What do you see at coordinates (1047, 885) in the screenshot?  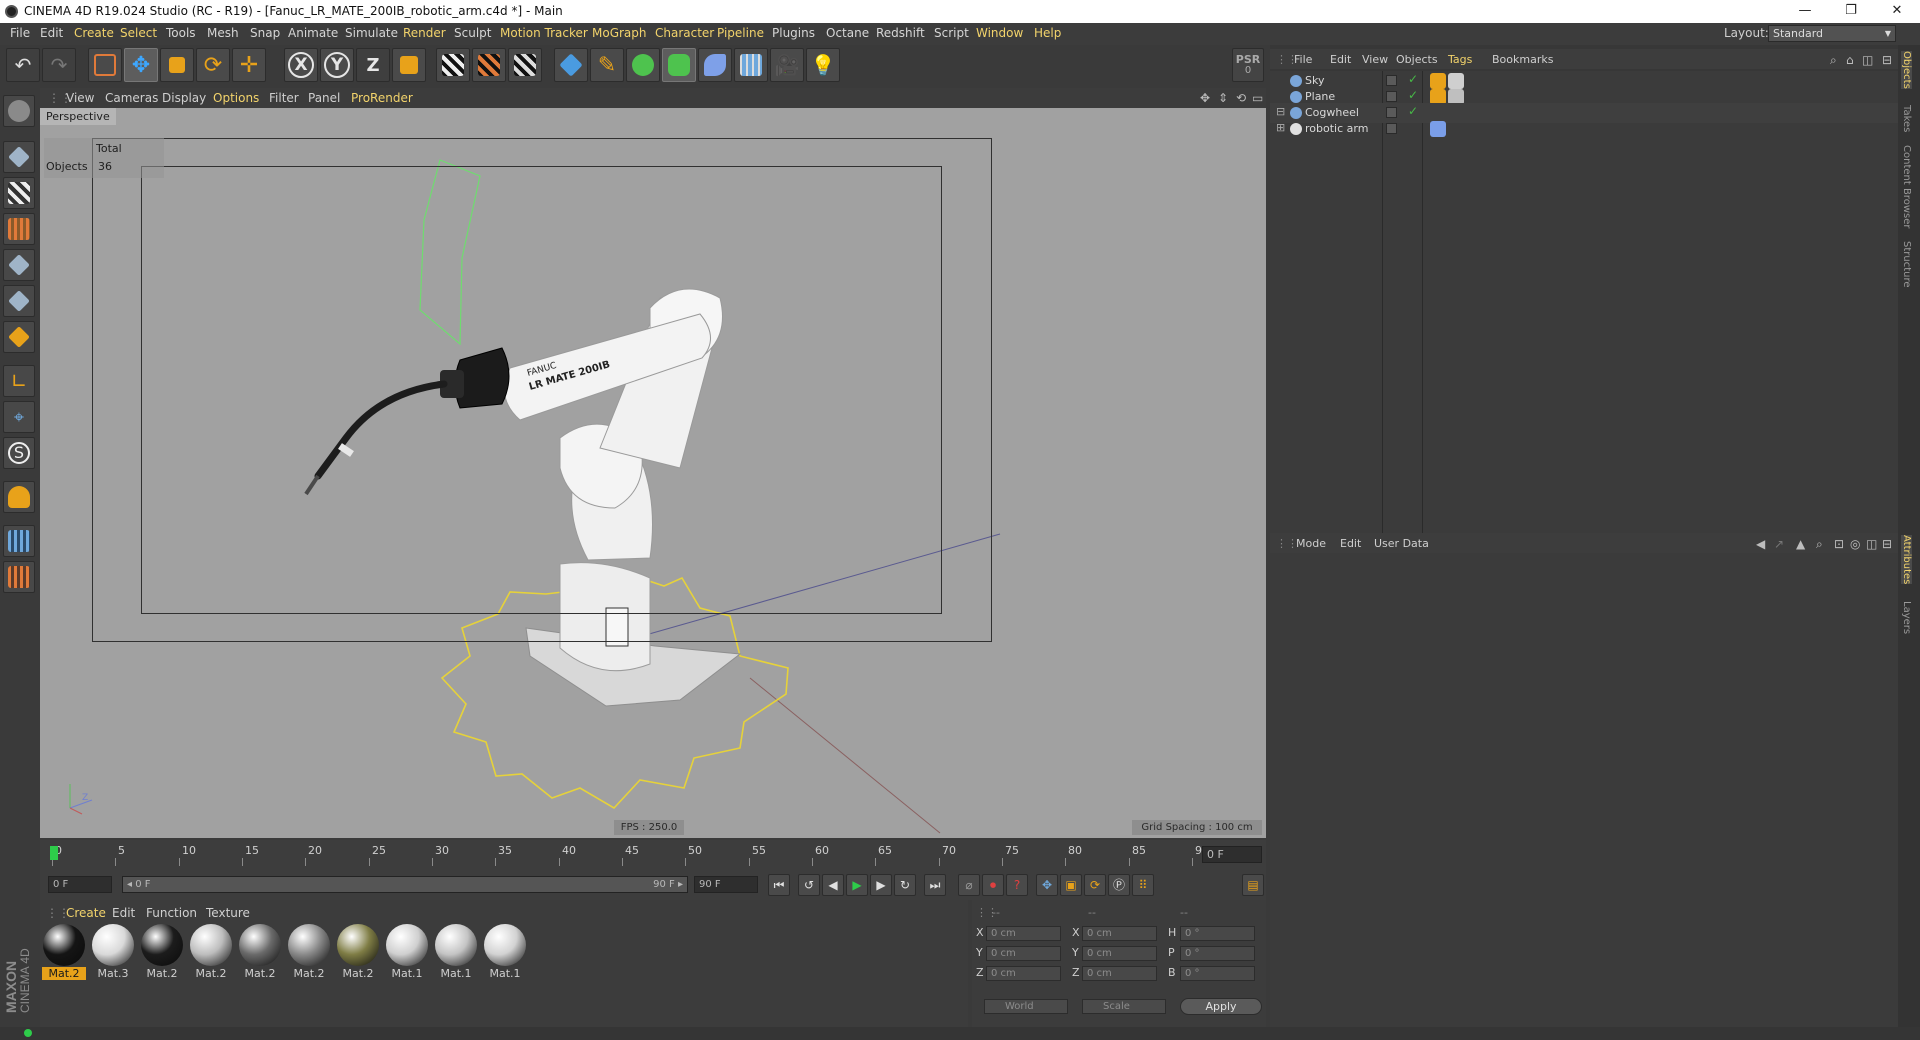 I see `key-position-button: ✥` at bounding box center [1047, 885].